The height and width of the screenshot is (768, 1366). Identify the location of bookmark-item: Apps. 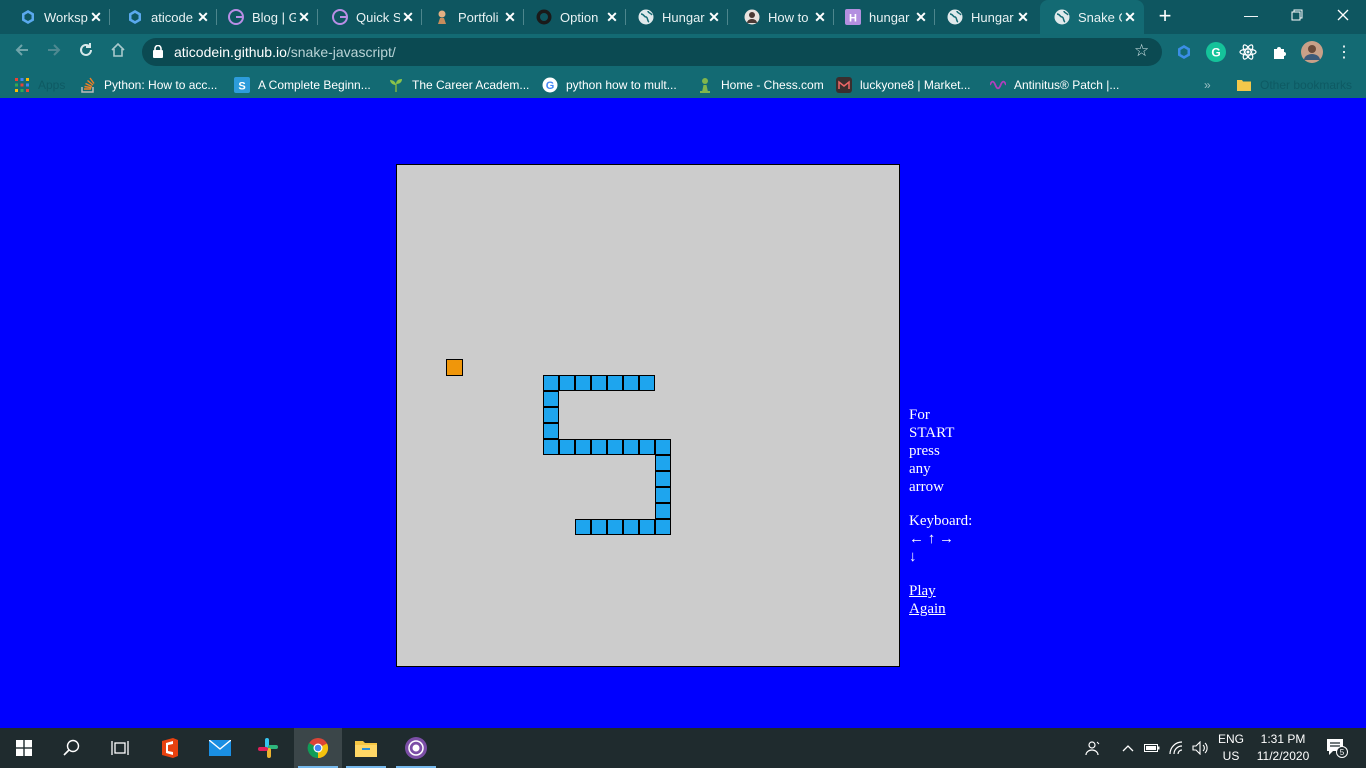
(39, 85).